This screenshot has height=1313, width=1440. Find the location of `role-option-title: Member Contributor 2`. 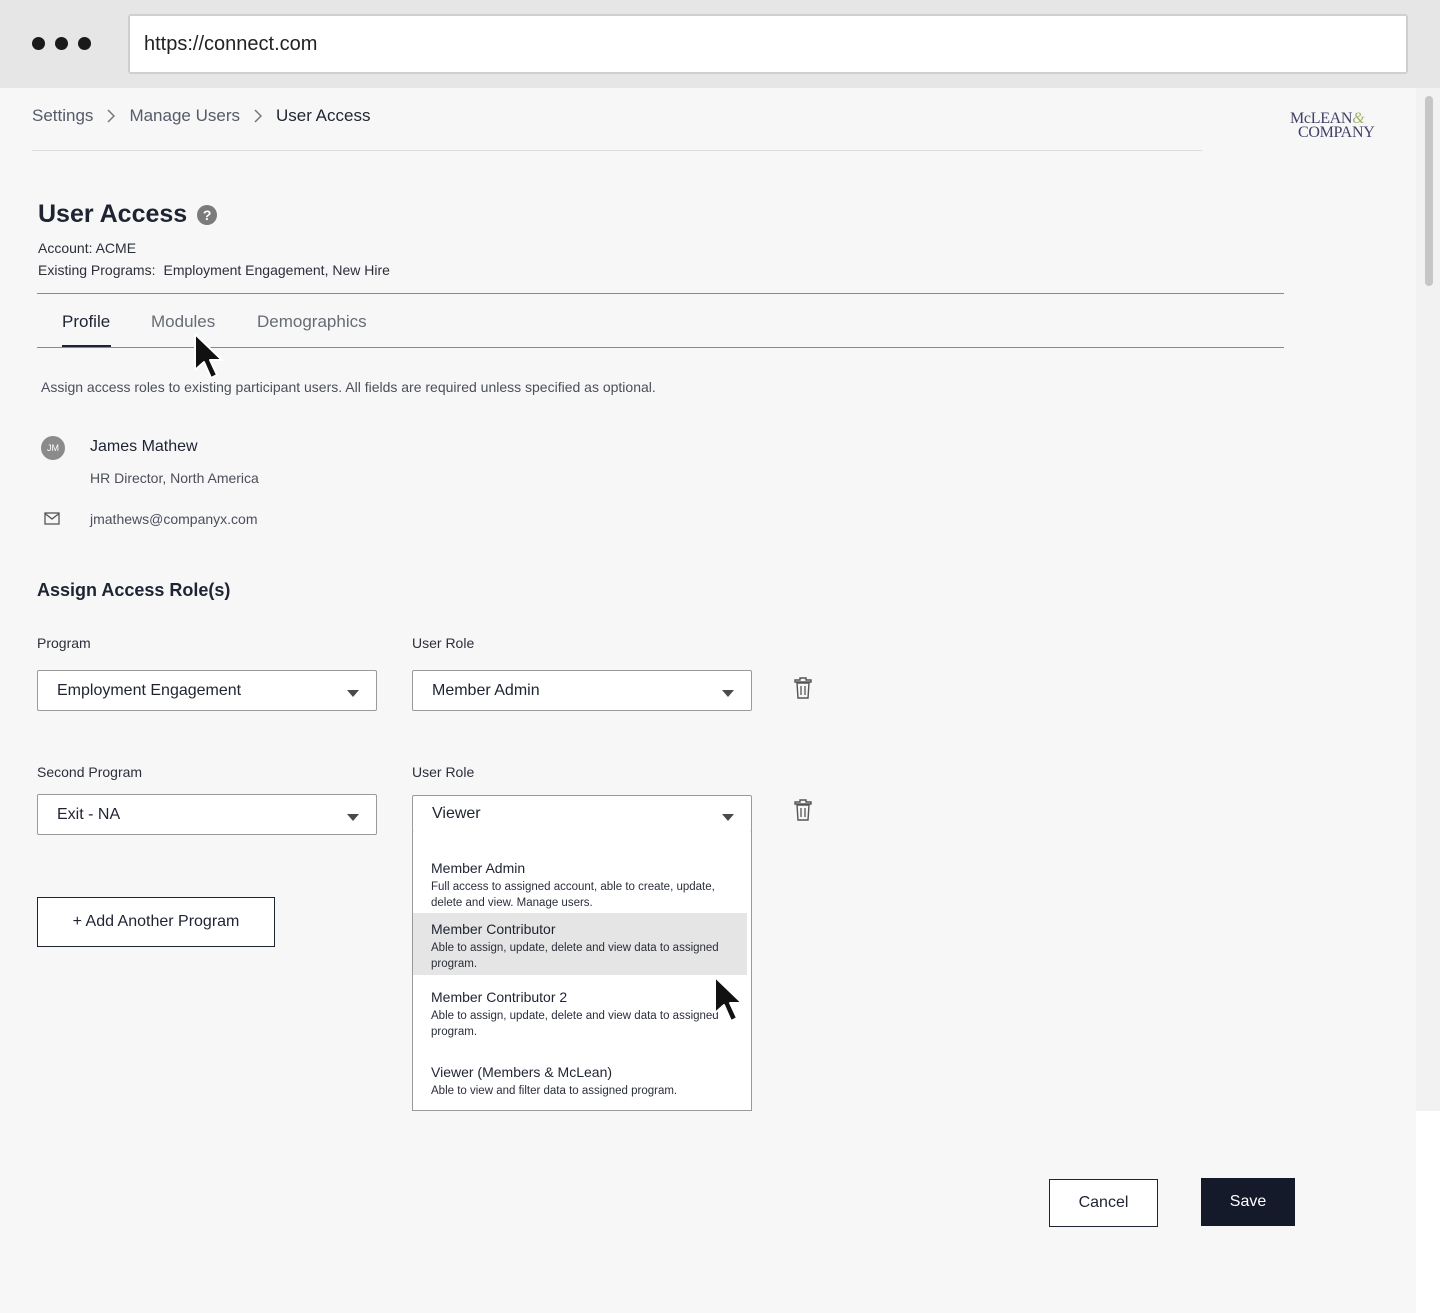

role-option-title: Member Contributor 2 is located at coordinates (499, 997).